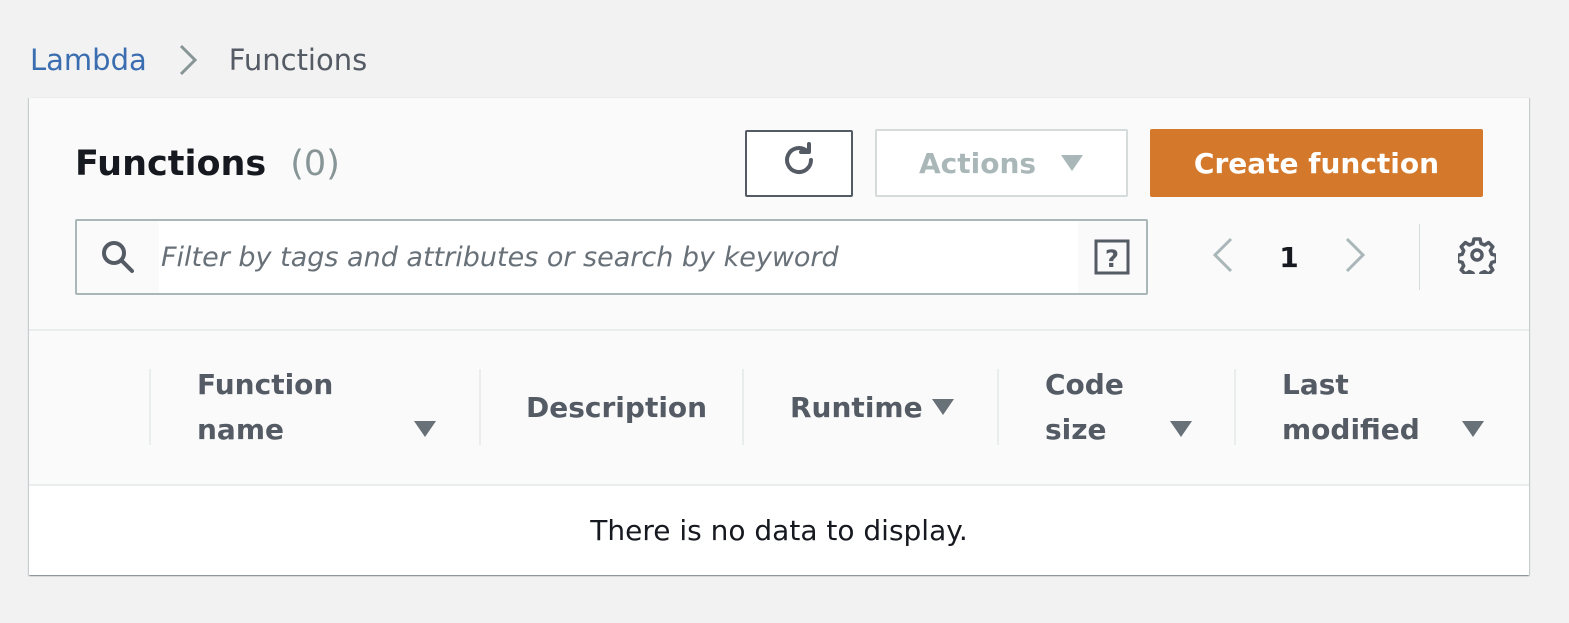  Describe the element at coordinates (298, 60) in the screenshot. I see `breadcrumb-current: Functions` at that location.